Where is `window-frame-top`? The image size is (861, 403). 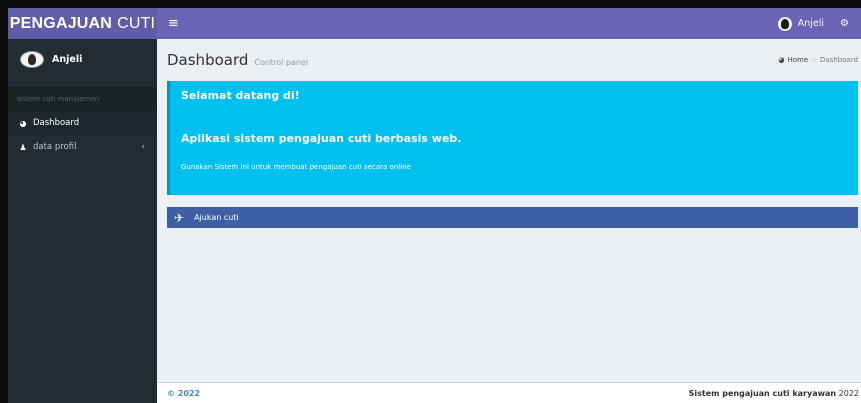
window-frame-top is located at coordinates (430, 4).